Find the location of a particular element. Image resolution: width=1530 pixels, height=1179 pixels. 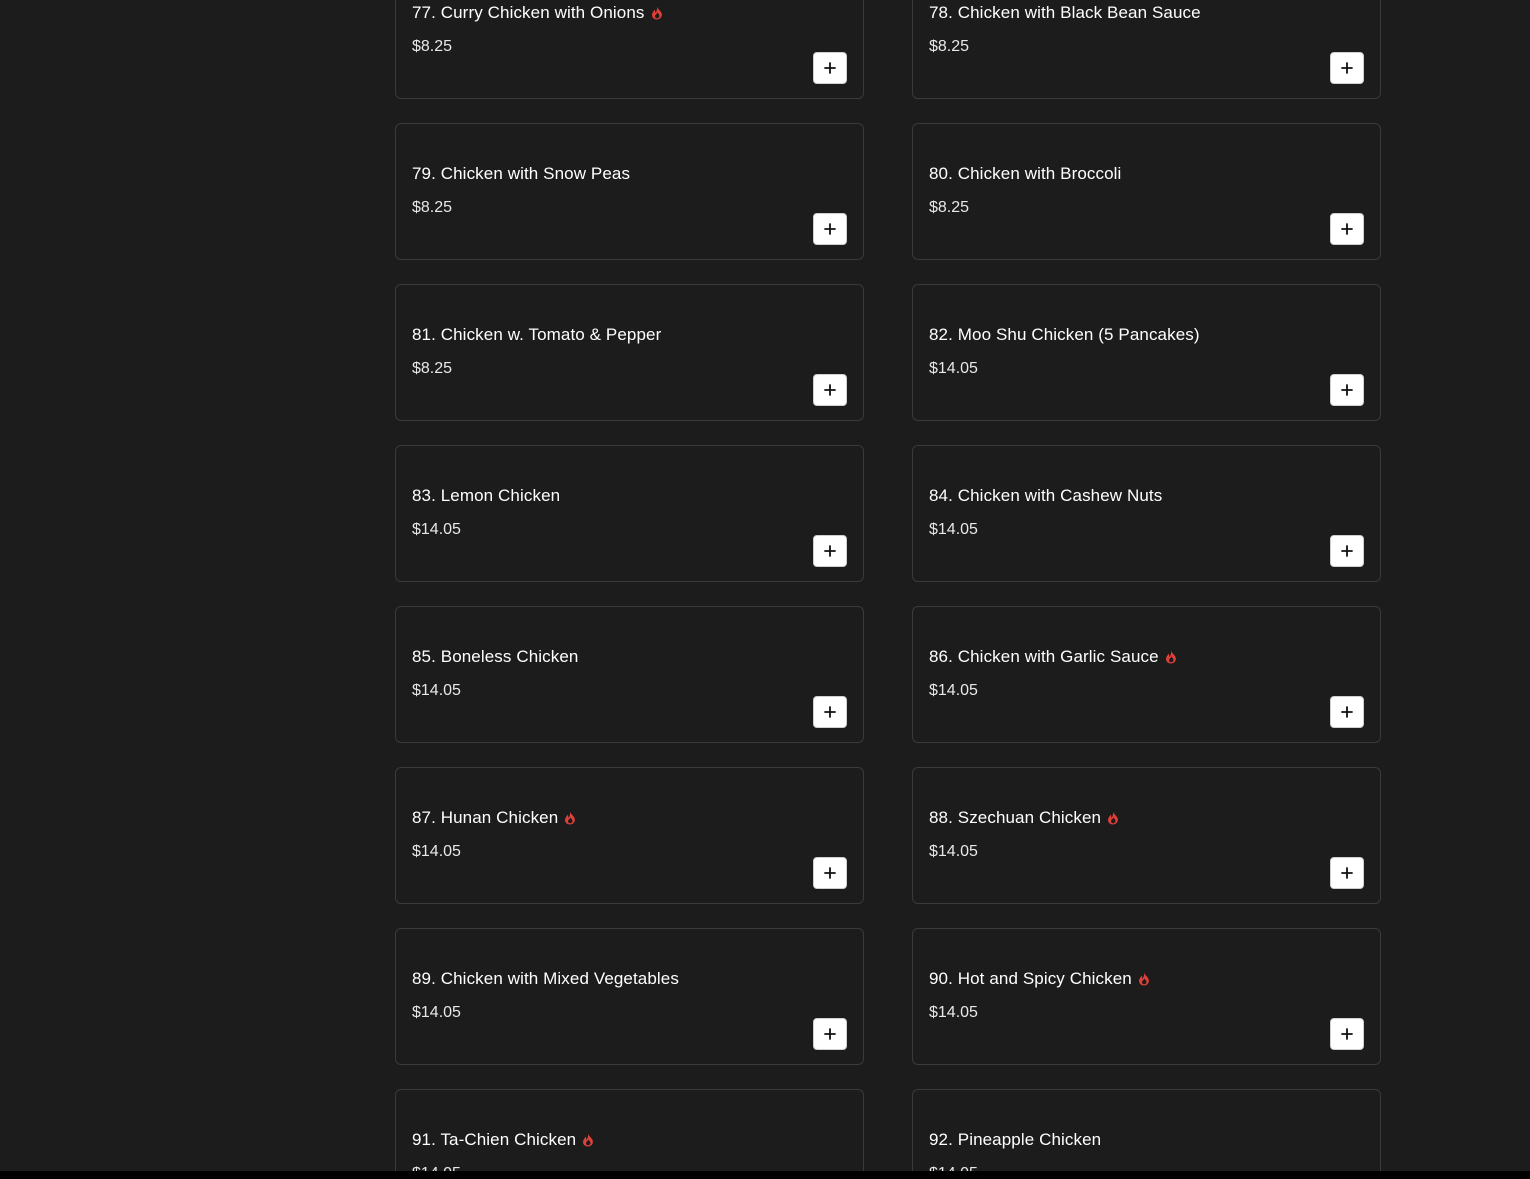

menu-item-title-row: 90. Hot and Spicy Chicken is located at coordinates (1039, 979).